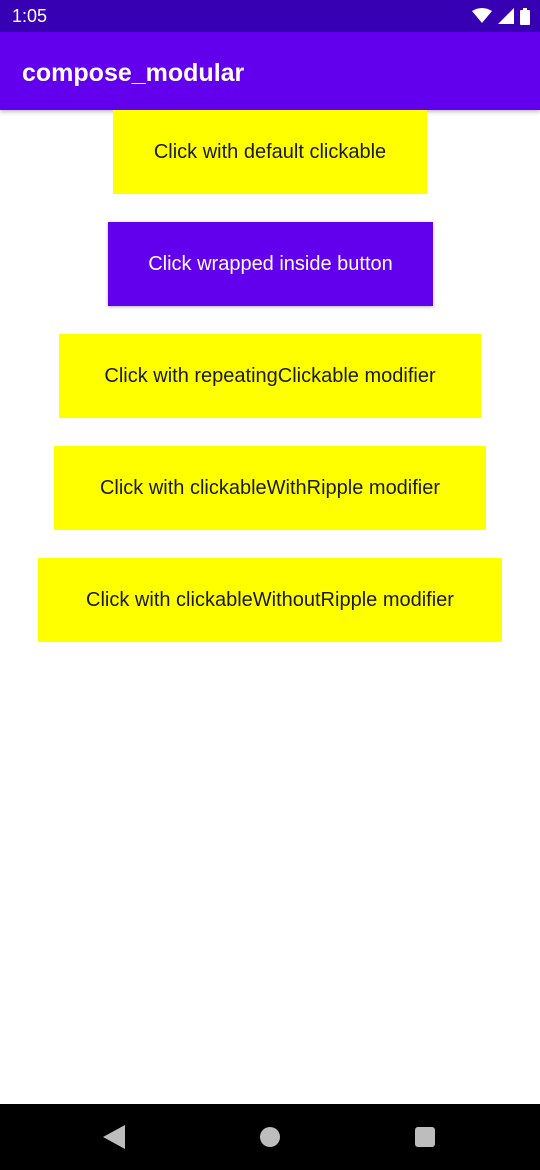  Describe the element at coordinates (425, 1137) in the screenshot. I see `recents-icon` at that location.